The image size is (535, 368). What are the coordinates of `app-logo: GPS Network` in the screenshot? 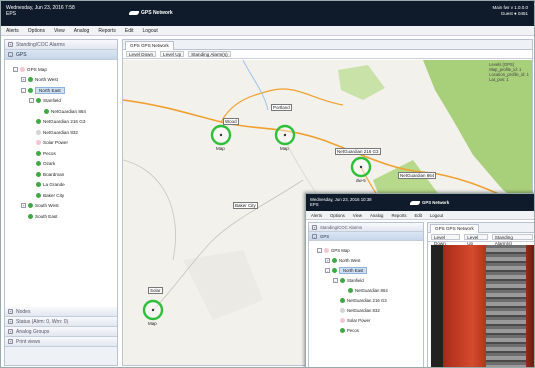 It's located at (151, 13).